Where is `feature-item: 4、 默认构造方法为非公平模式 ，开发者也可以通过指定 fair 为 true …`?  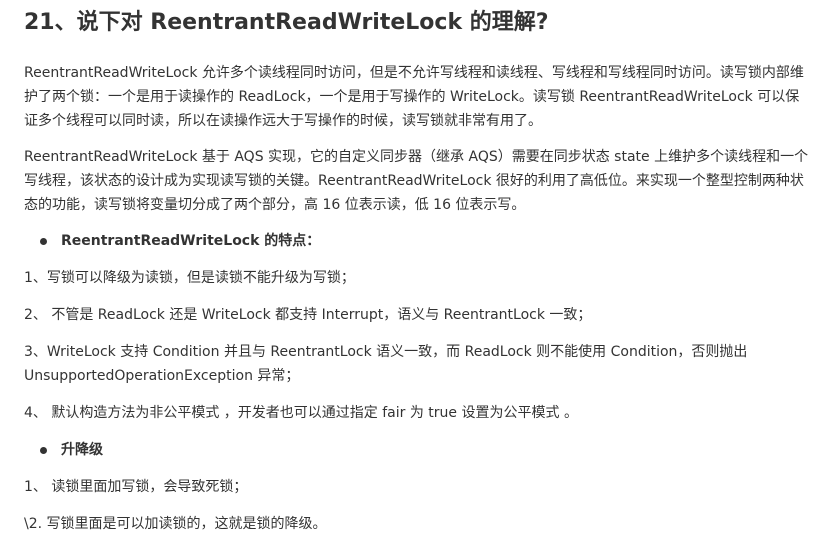 feature-item: 4、 默认构造方法为非公平模式 ，开发者也可以通过指定 fair 为 true … is located at coordinates (301, 413).